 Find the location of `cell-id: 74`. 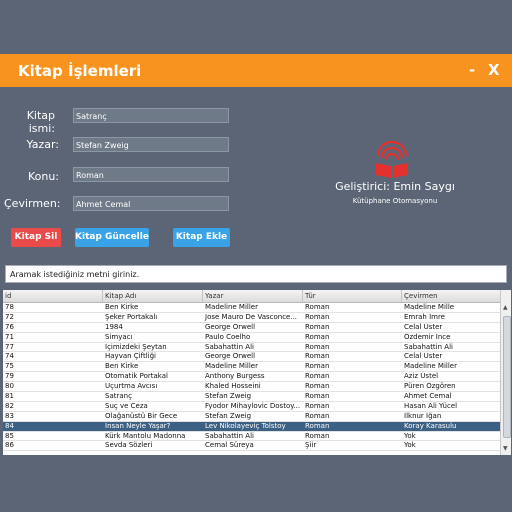

cell-id: 74 is located at coordinates (9, 356).